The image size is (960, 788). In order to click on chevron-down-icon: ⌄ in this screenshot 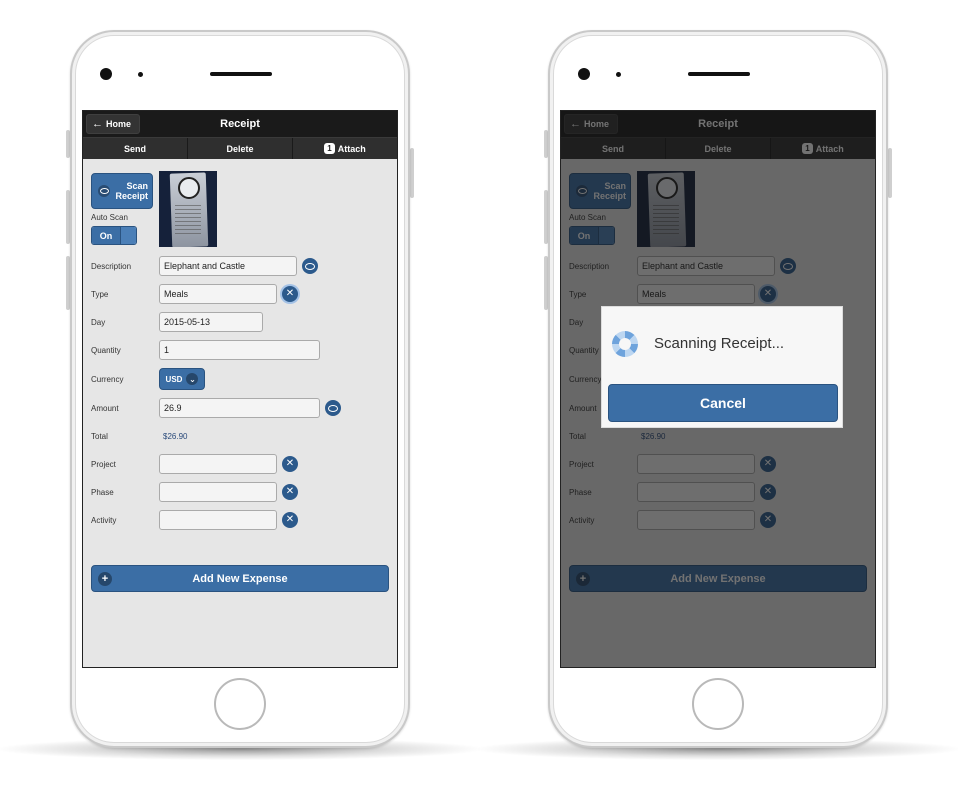, I will do `click(192, 379)`.